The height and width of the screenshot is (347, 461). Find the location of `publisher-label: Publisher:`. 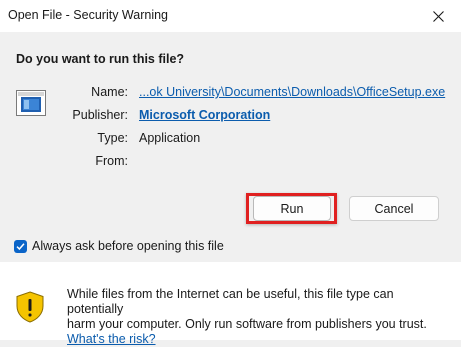

publisher-label: Publisher: is located at coordinates (100, 115).